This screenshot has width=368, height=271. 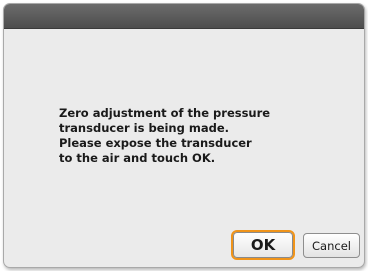 What do you see at coordinates (155, 143) in the screenshot?
I see `message-line-3: Please expose the transducer` at bounding box center [155, 143].